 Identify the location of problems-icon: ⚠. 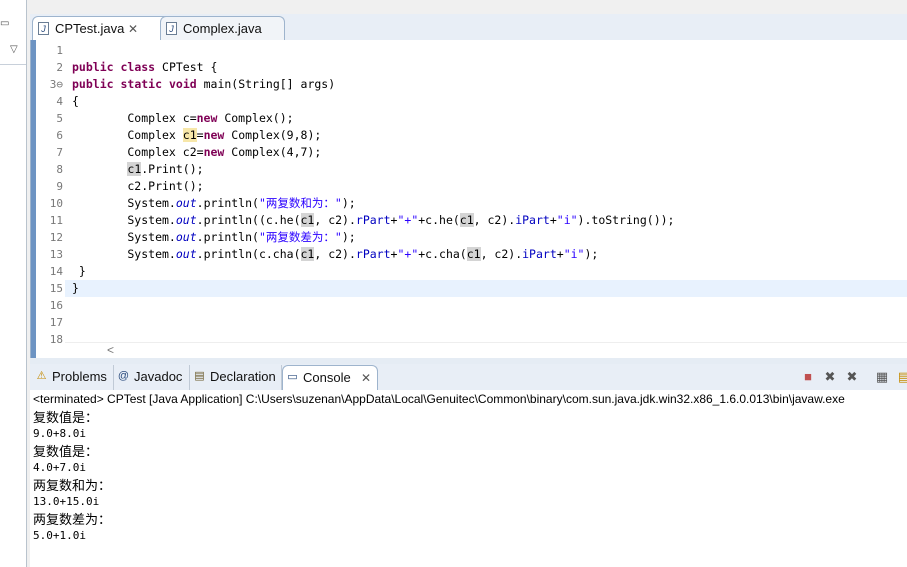
(41, 376).